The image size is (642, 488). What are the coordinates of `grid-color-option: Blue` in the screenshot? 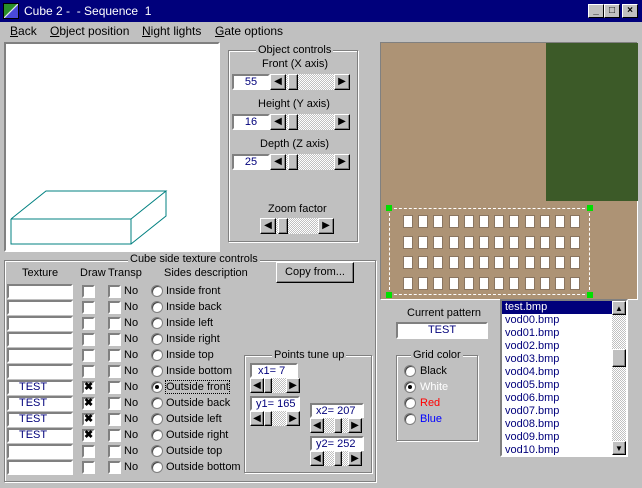 It's located at (439, 419).